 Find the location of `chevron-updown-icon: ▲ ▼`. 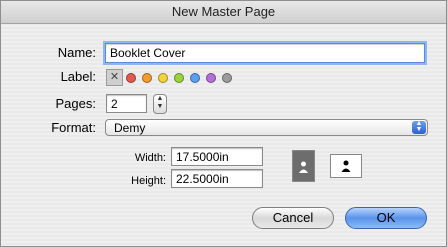

chevron-updown-icon: ▲ ▼ is located at coordinates (419, 127).